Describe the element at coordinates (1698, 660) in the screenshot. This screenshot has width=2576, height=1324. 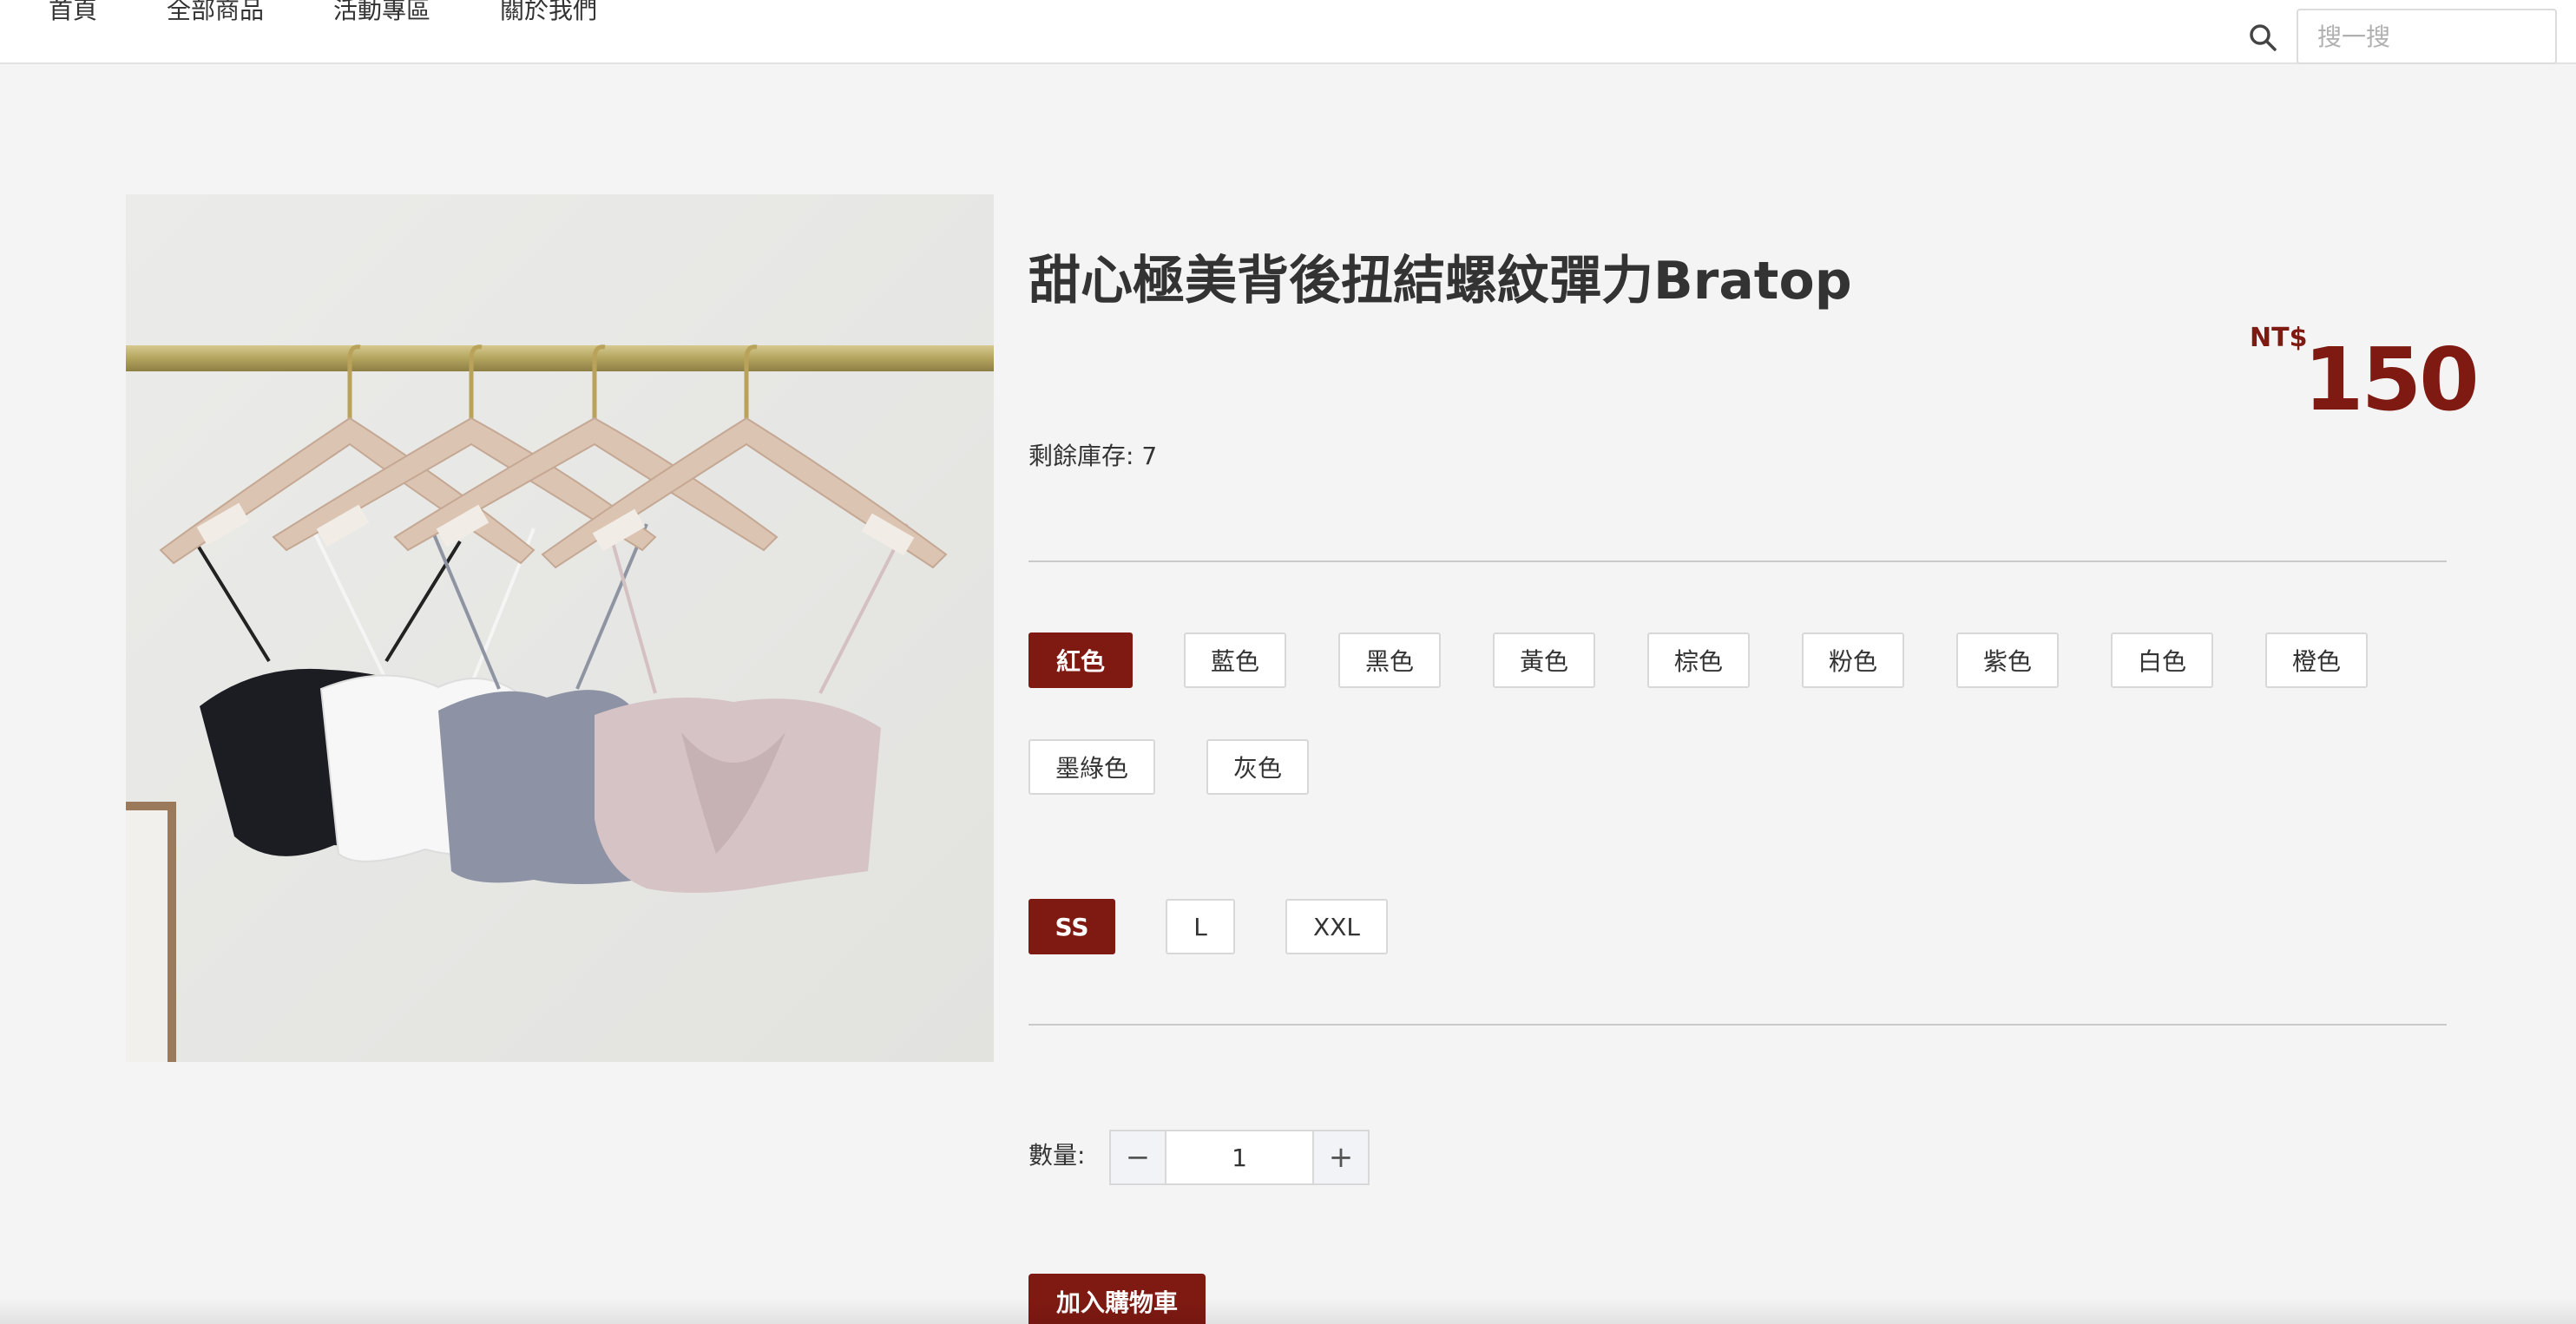
I see `color-option-brown: 棕色` at that location.